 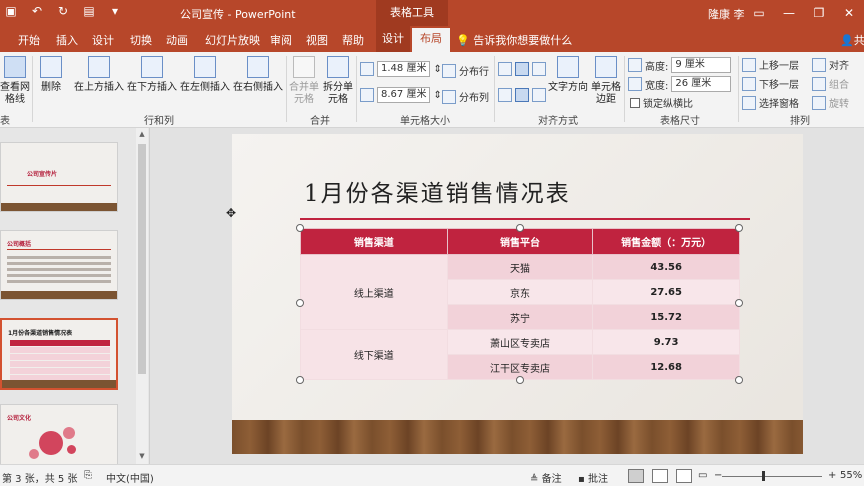 What do you see at coordinates (152, 75) in the screenshot?
I see `insert-below-button: 在下方插入` at bounding box center [152, 75].